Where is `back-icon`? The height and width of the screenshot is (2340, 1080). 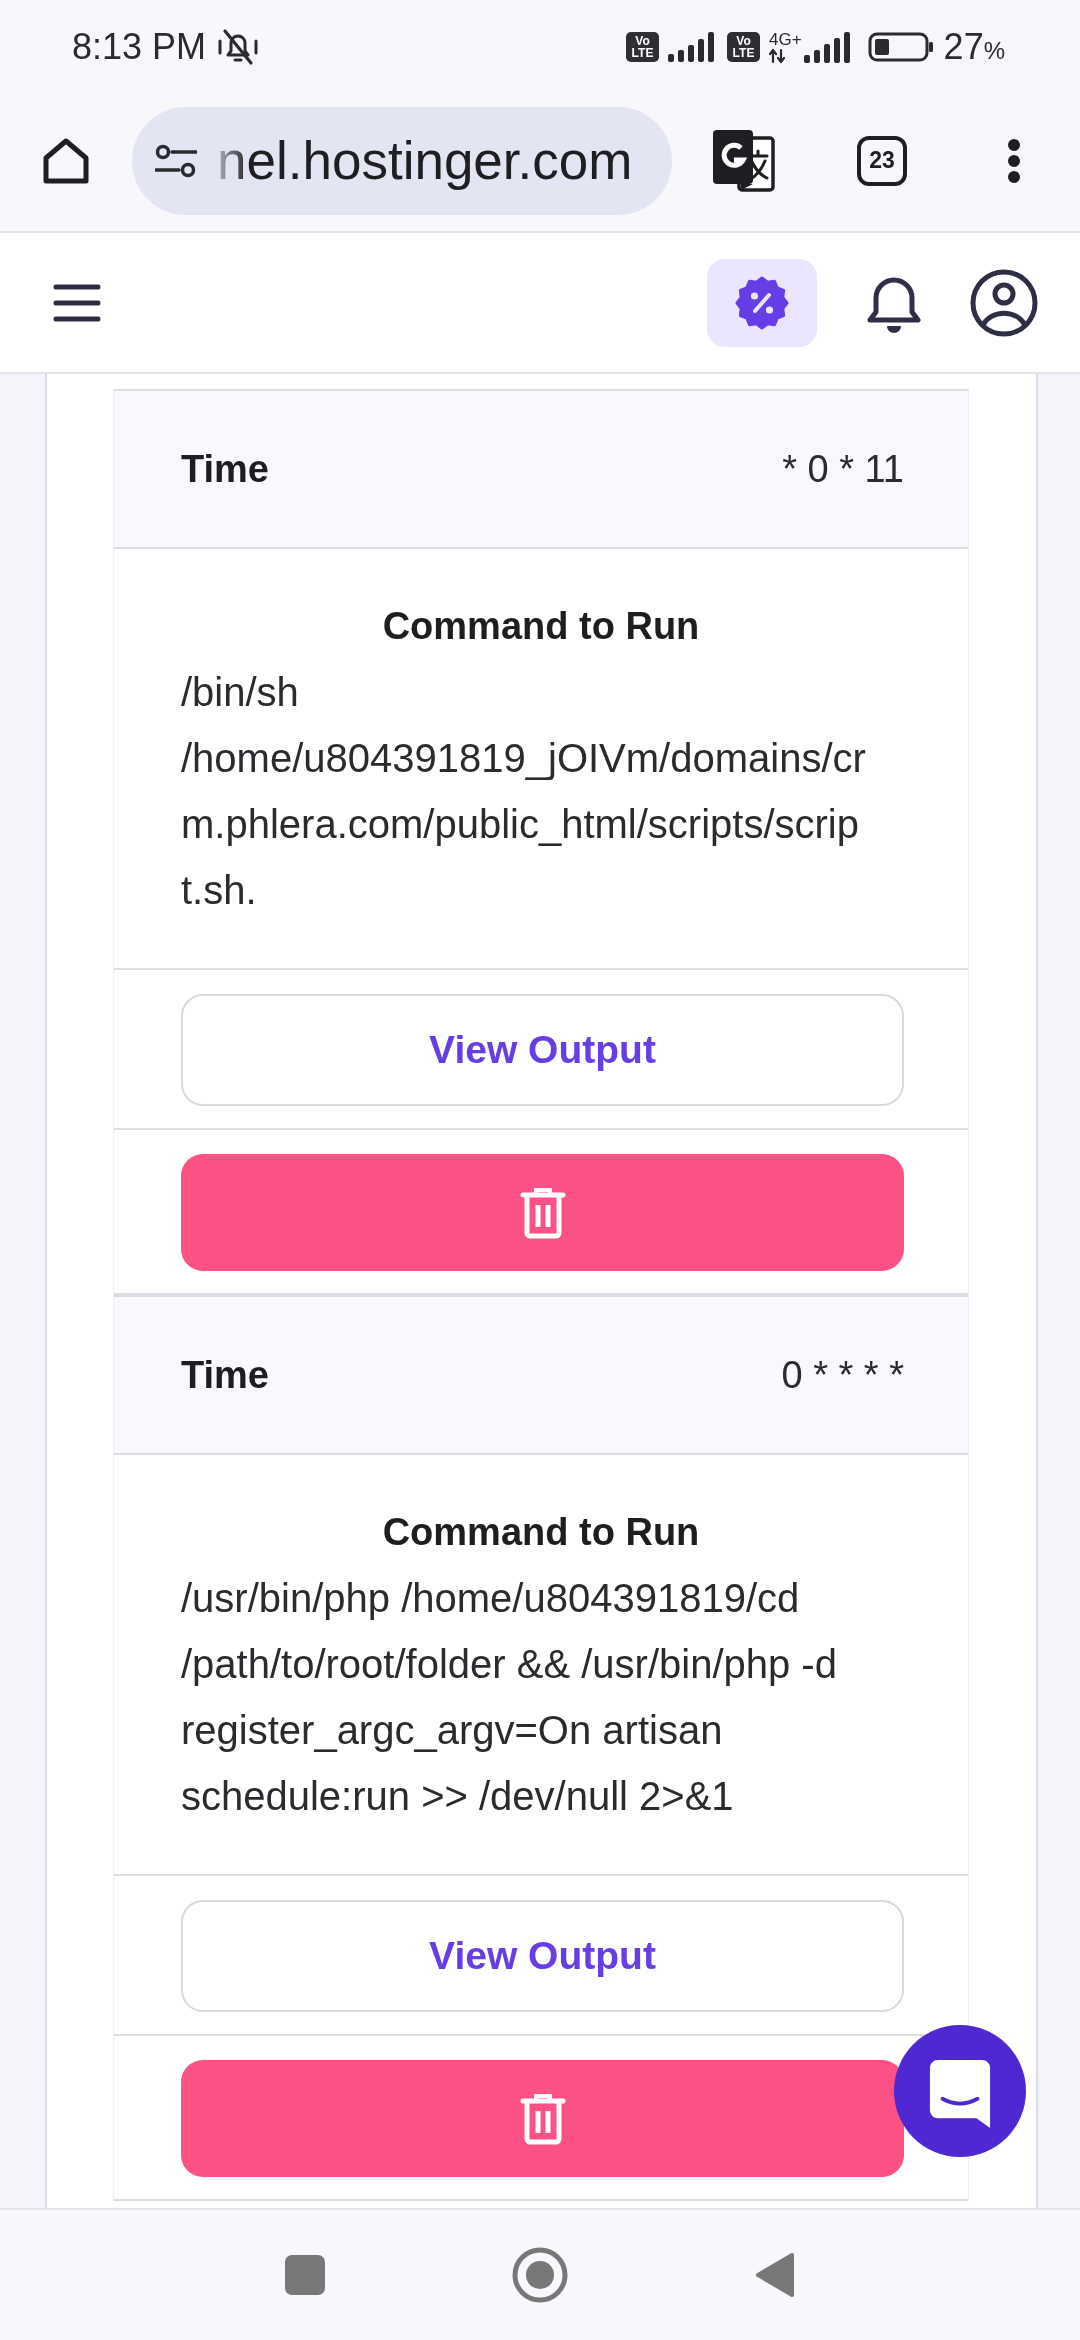 back-icon is located at coordinates (775, 2275).